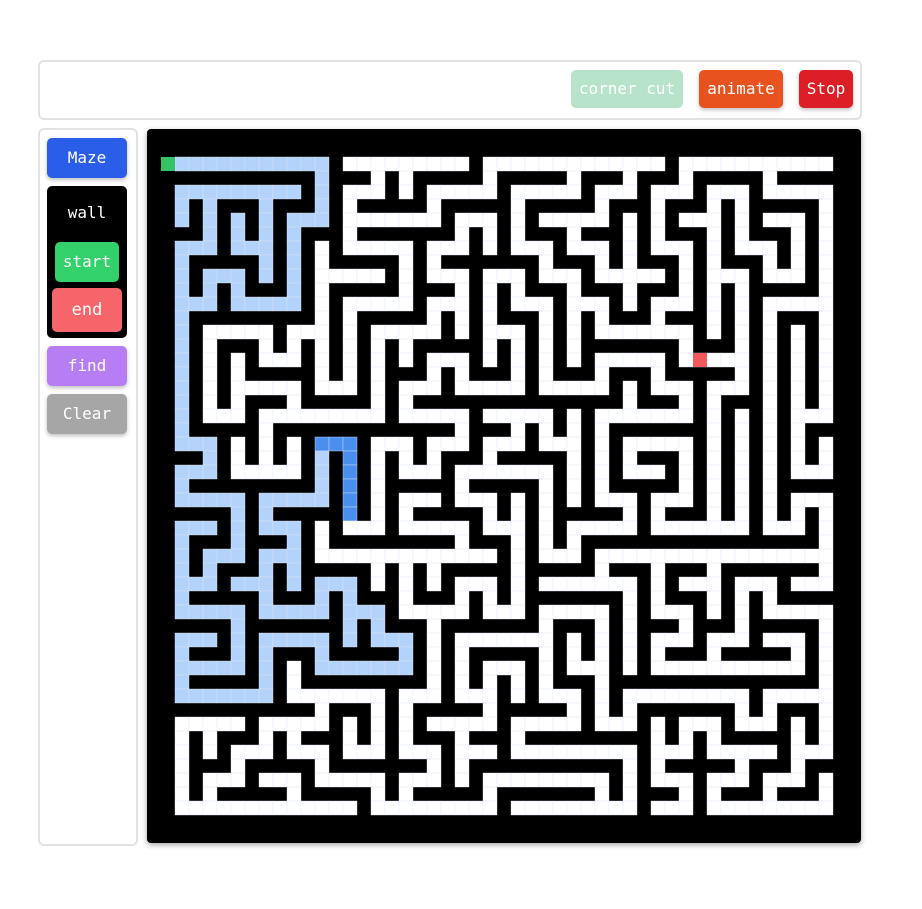 Image resolution: width=922 pixels, height=909 pixels. What do you see at coordinates (168, 164) in the screenshot?
I see `start-cell` at bounding box center [168, 164].